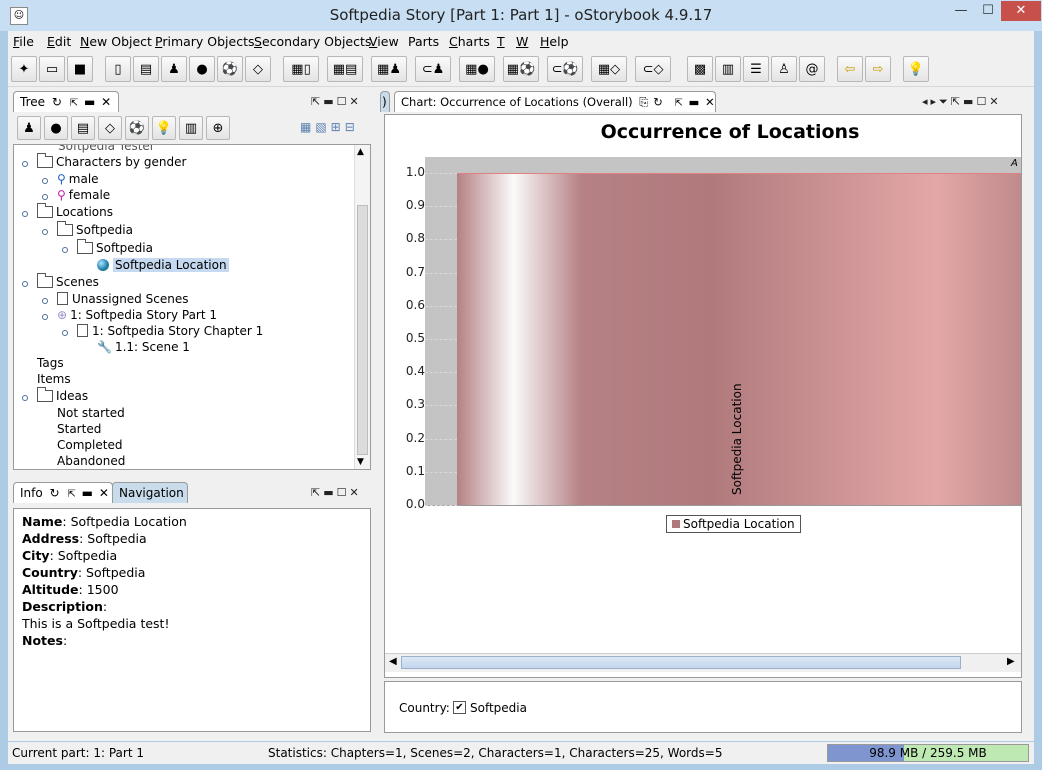 The width and height of the screenshot is (1042, 770). I want to click on tree-item-locations: Locations, so click(75, 211).